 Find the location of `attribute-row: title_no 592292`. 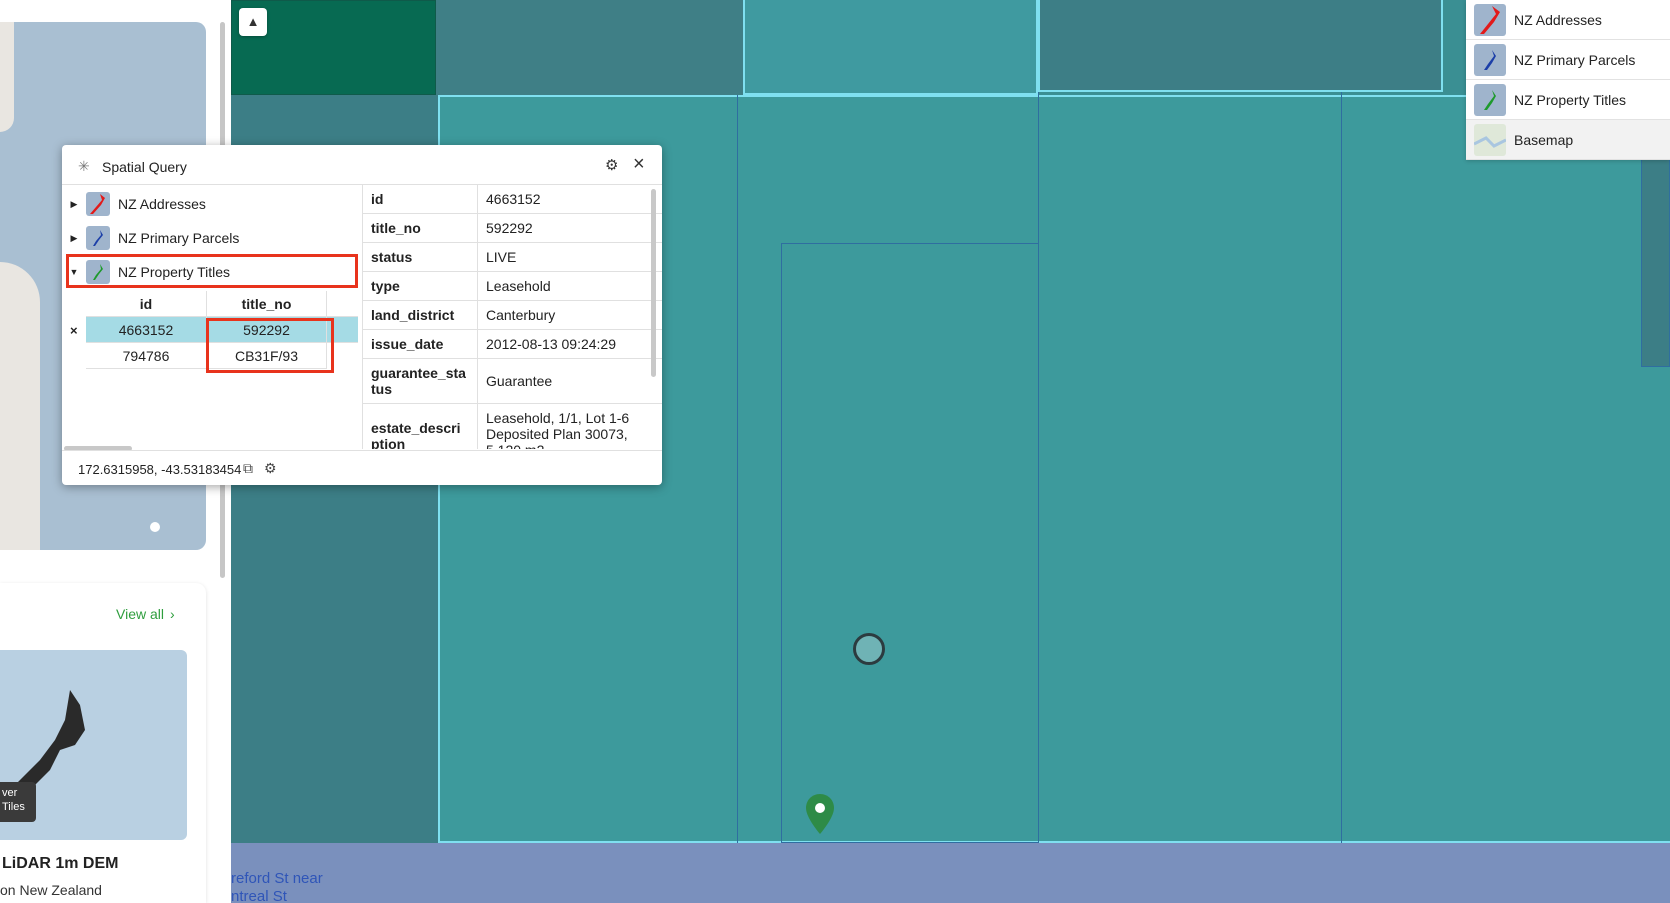

attribute-row: title_no 592292 is located at coordinates (512, 228).